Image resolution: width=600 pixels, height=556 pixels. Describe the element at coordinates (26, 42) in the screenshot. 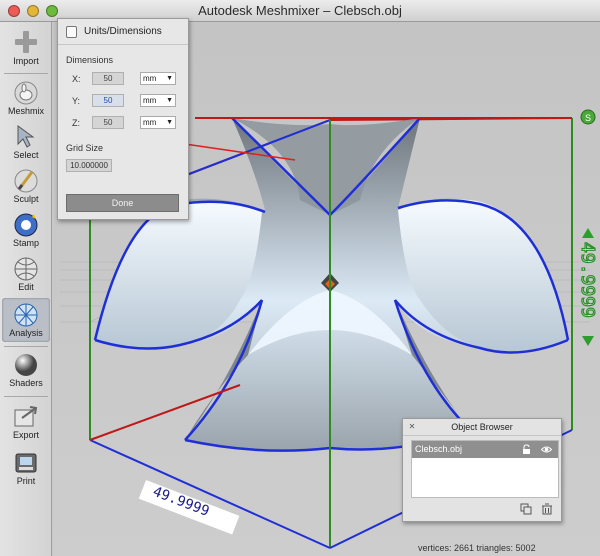

I see `plus-icon` at that location.